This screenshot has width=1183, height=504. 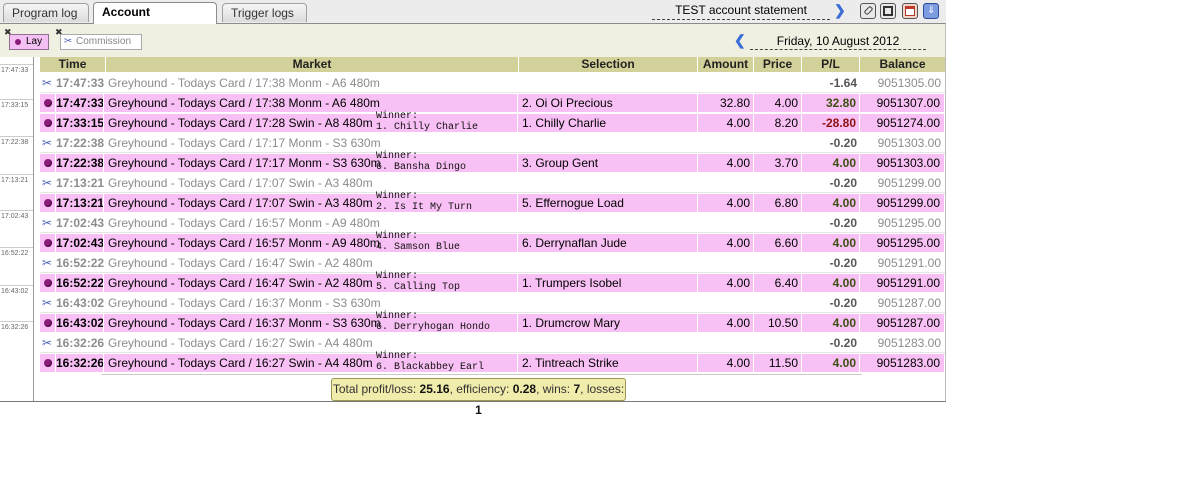 What do you see at coordinates (608, 203) in the screenshot?
I see `row-selection: 5. Effernogue Load` at bounding box center [608, 203].